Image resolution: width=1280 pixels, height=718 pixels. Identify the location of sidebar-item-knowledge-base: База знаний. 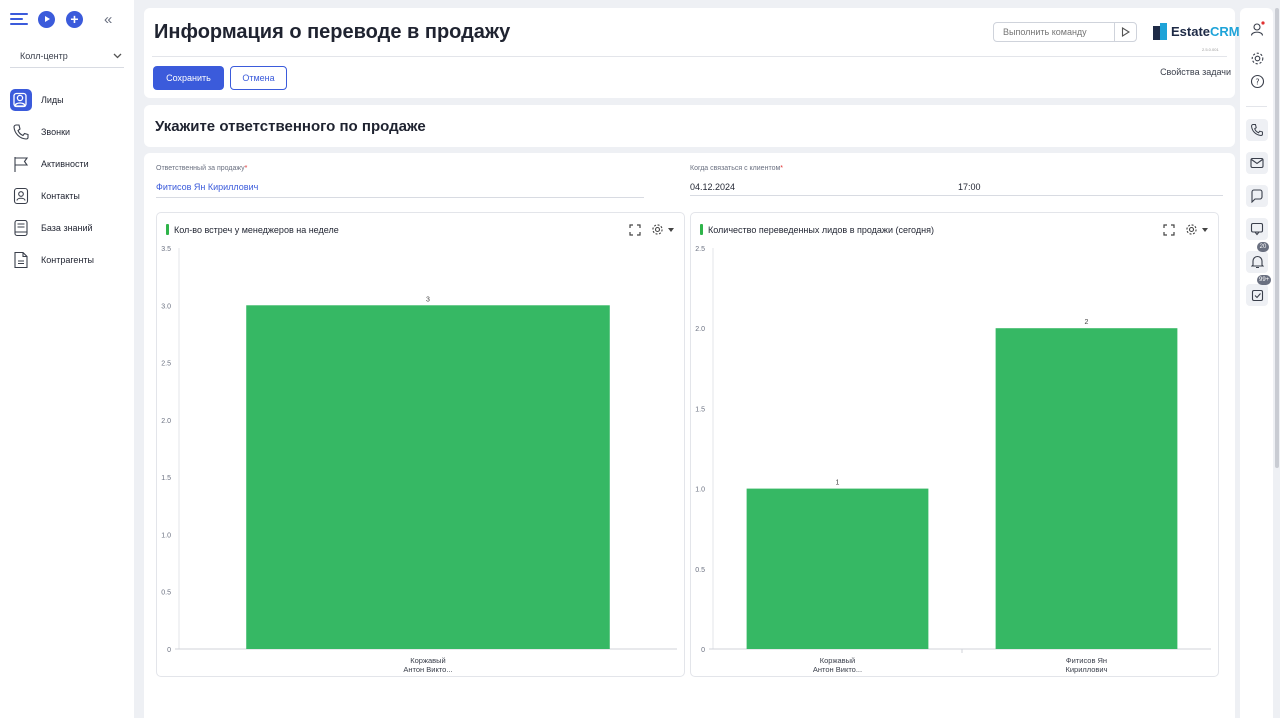
(67, 228).